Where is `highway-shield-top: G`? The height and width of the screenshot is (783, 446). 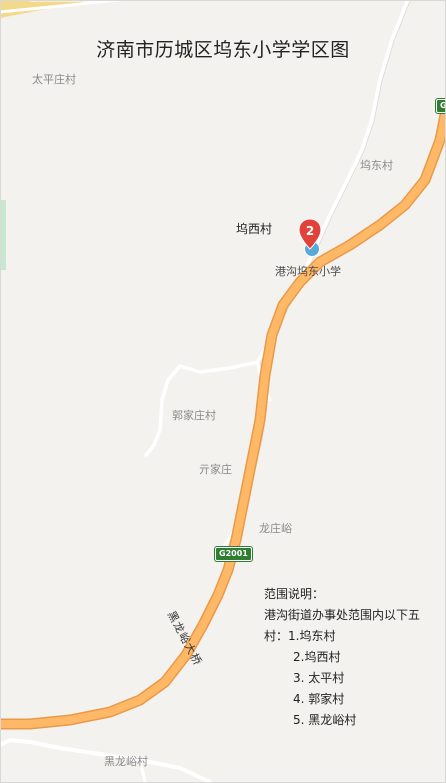 highway-shield-top: G is located at coordinates (441, 106).